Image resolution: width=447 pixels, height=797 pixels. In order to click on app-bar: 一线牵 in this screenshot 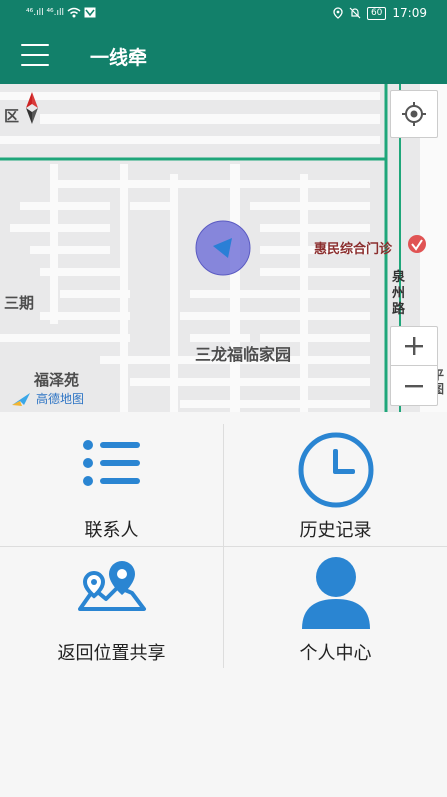, I will do `click(223, 56)`.